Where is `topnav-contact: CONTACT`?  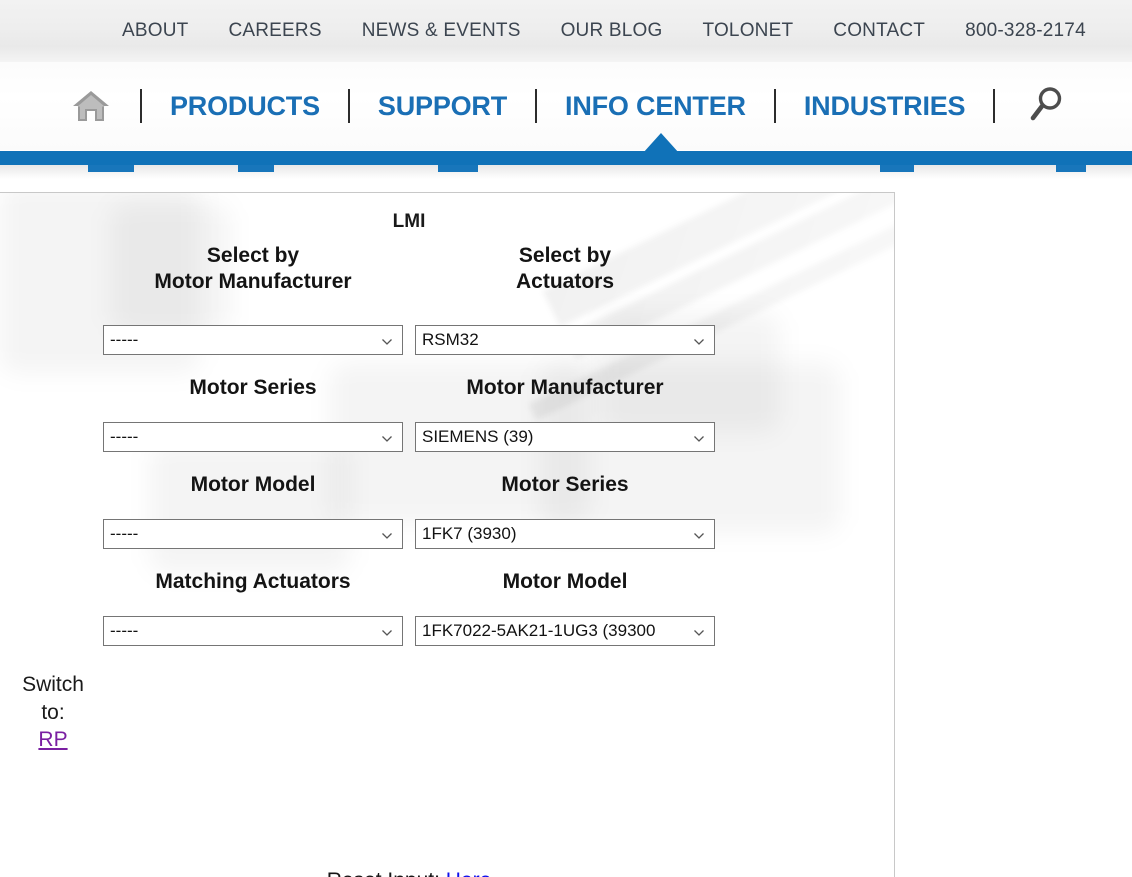 topnav-contact: CONTACT is located at coordinates (879, 31).